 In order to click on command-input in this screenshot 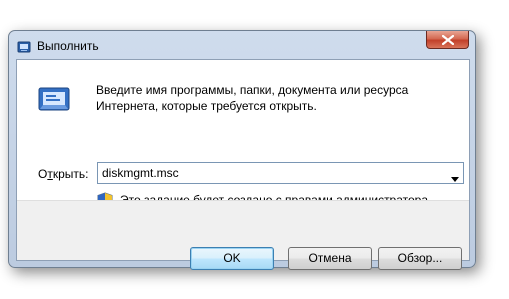, I will do `click(268, 173)`.